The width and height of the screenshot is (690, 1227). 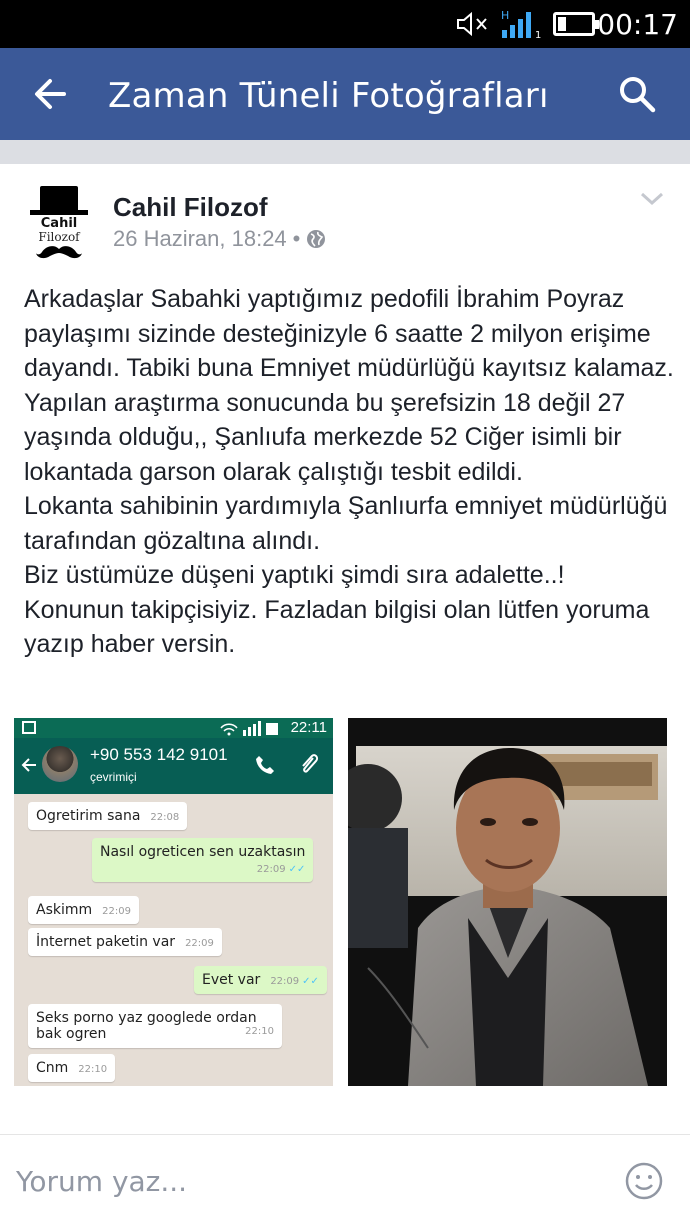 I want to click on page-title: Zaman Tüneli Fotoğrafları, so click(x=328, y=96).